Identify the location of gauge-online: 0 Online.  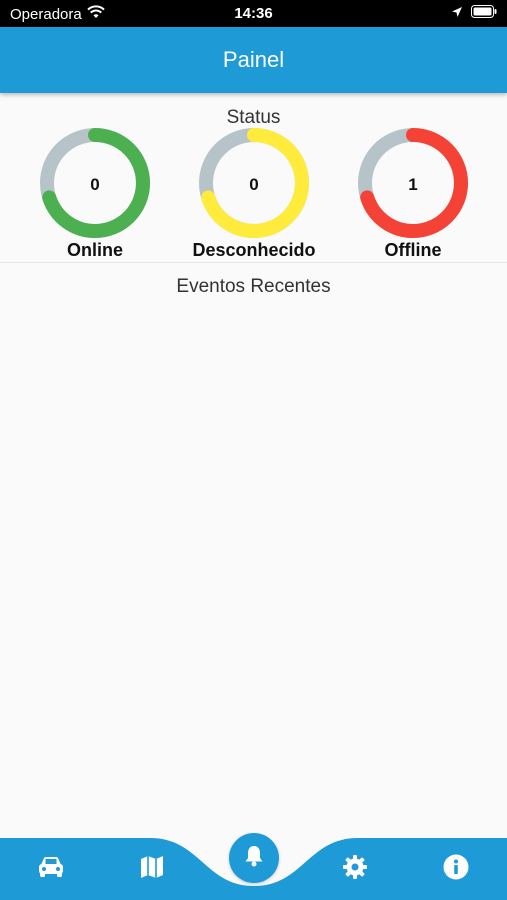
(95, 196).